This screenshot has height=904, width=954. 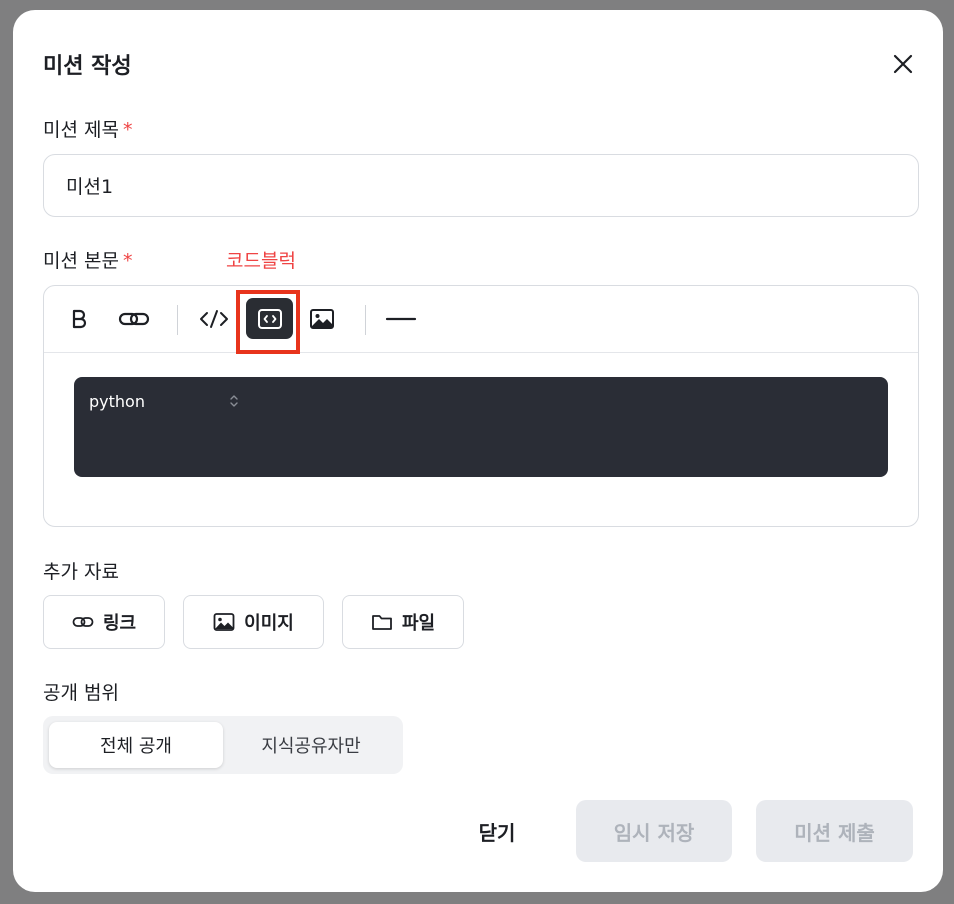 I want to click on visibility-option-all: 전체 공개, so click(x=136, y=745).